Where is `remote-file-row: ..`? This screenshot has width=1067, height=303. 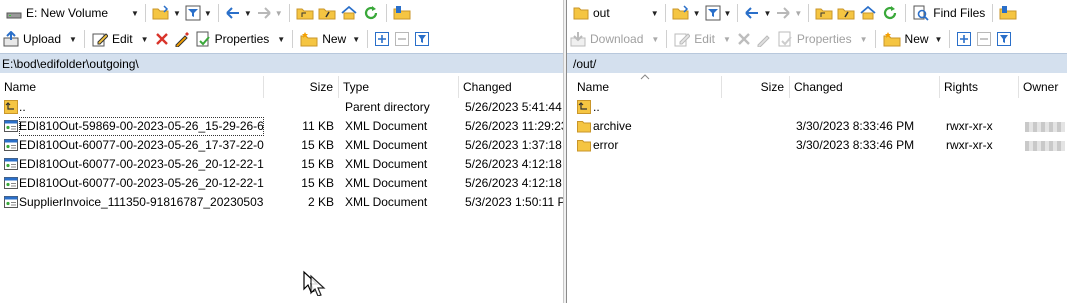 remote-file-row: .. is located at coordinates (817, 107).